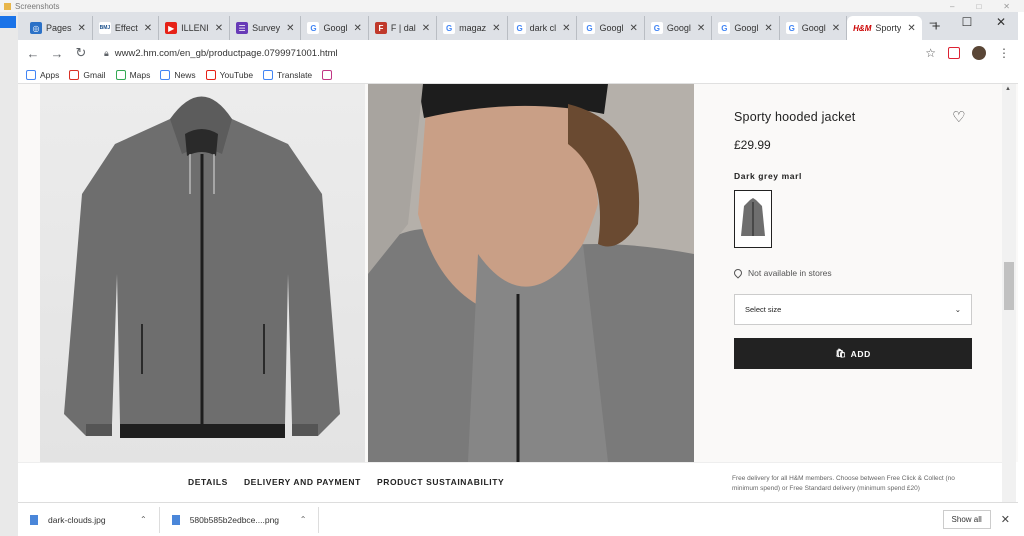  What do you see at coordinates (104, 28) in the screenshot?
I see `favicon-icon: BMJ` at bounding box center [104, 28].